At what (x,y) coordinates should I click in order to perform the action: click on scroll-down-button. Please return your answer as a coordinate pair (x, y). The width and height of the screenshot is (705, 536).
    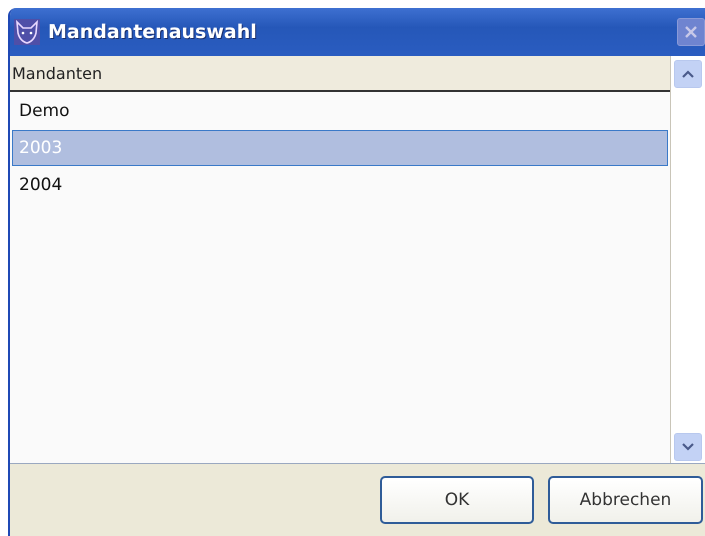
    Looking at the image, I should click on (688, 447).